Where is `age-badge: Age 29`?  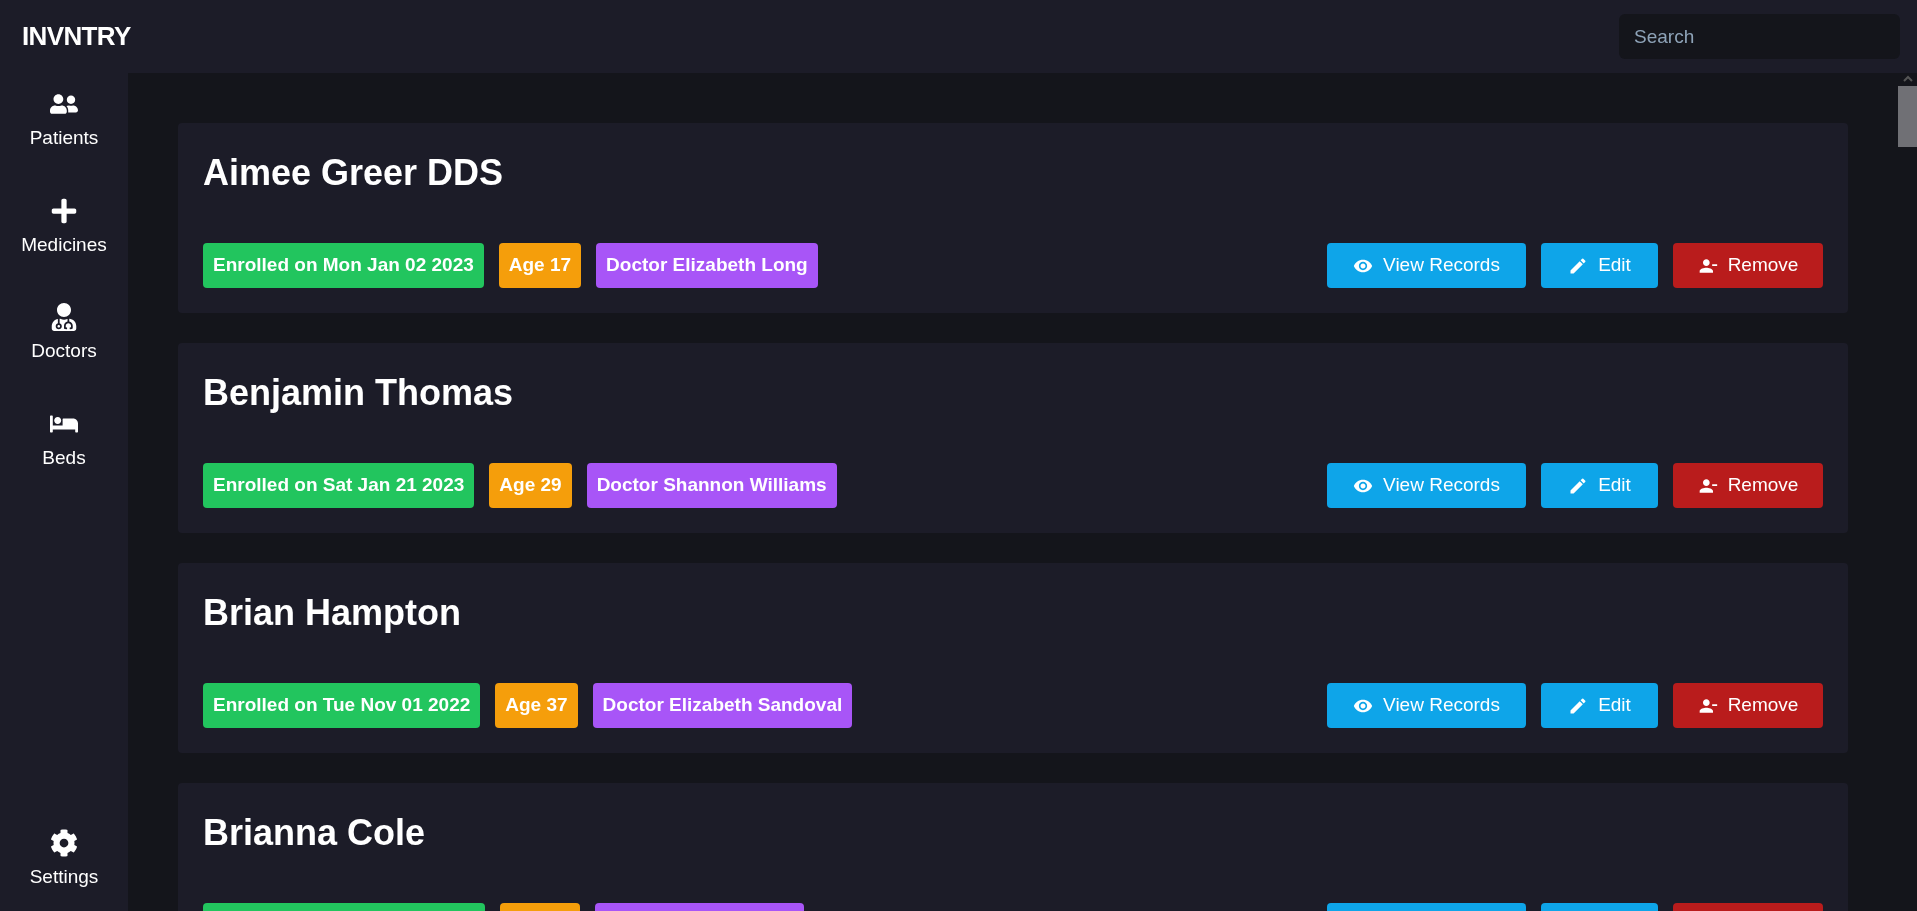 age-badge: Age 29 is located at coordinates (530, 485).